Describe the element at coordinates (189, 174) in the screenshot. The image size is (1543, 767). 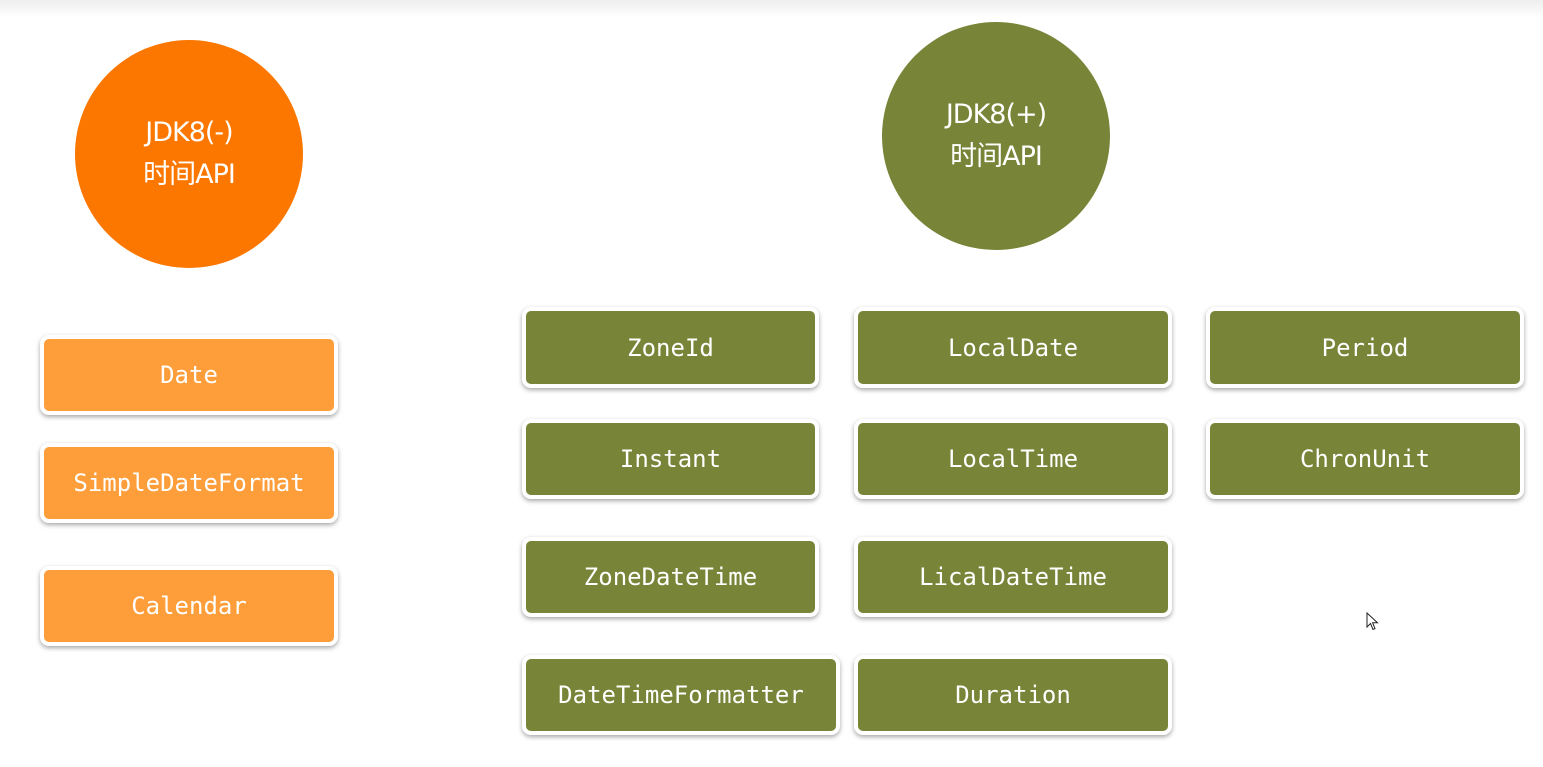
I see `jdk8-minus-subtitle: 时间API` at that location.